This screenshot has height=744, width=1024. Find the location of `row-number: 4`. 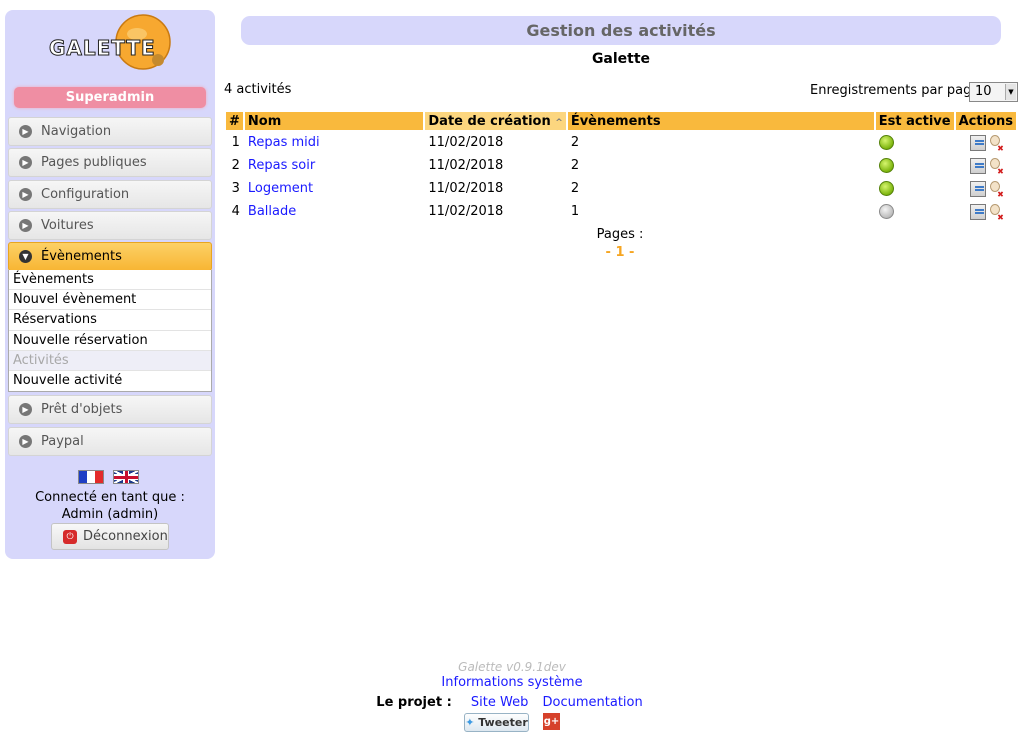

row-number: 4 is located at coordinates (235, 211).